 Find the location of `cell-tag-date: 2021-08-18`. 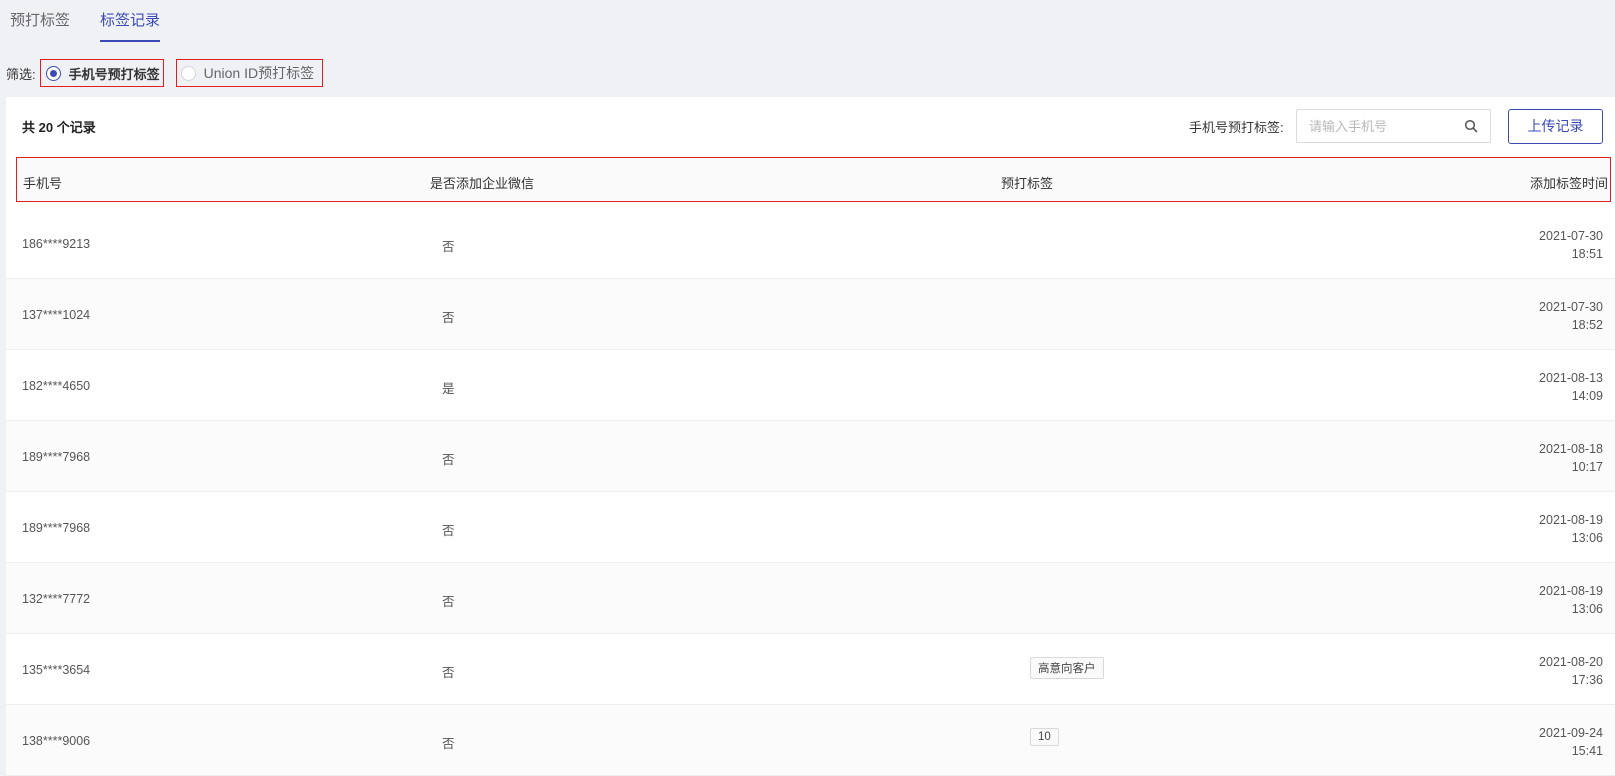

cell-tag-date: 2021-08-18 is located at coordinates (1571, 449).